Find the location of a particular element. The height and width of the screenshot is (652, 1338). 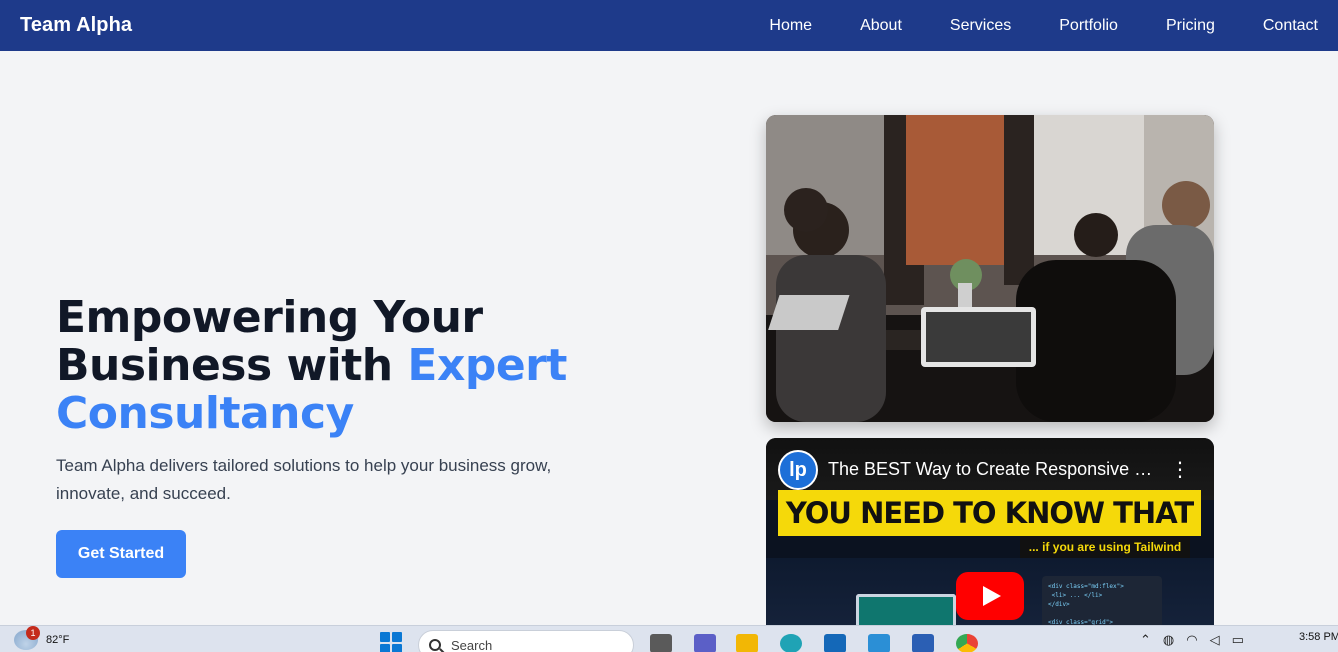

weather-widget: 1 82°F is located at coordinates (42, 638).